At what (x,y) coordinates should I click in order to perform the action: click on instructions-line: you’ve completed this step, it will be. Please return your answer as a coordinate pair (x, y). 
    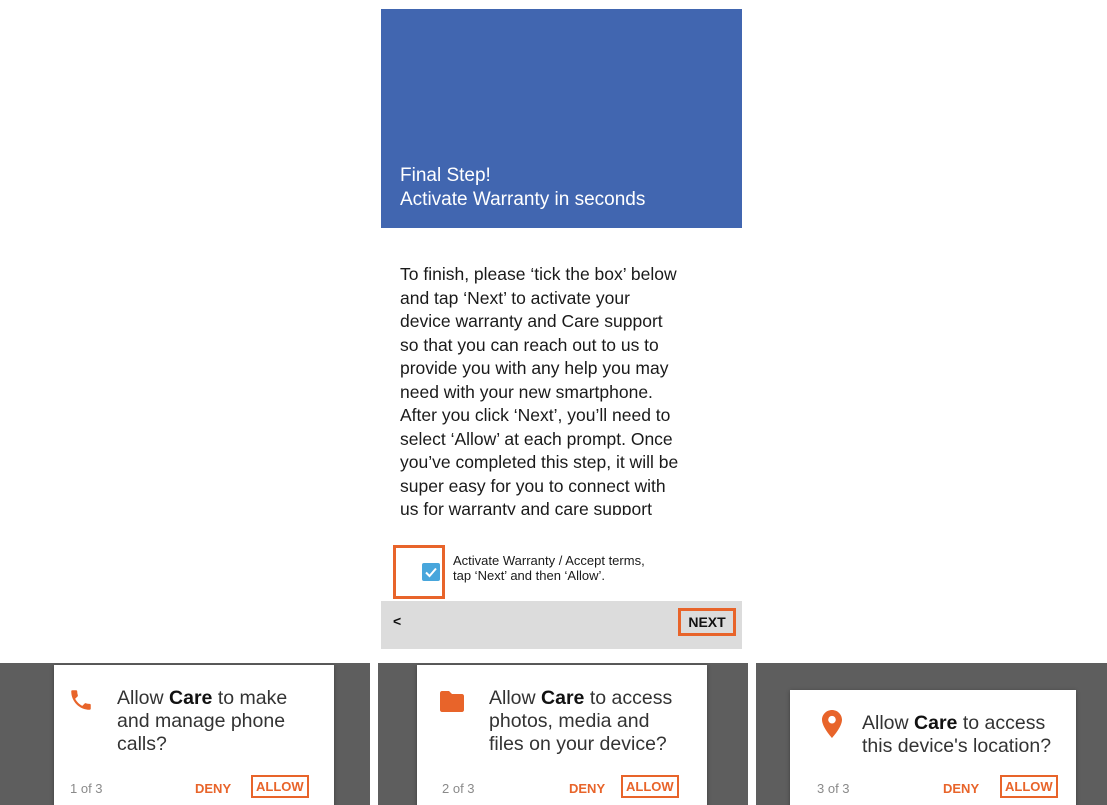
    Looking at the image, I should click on (539, 462).